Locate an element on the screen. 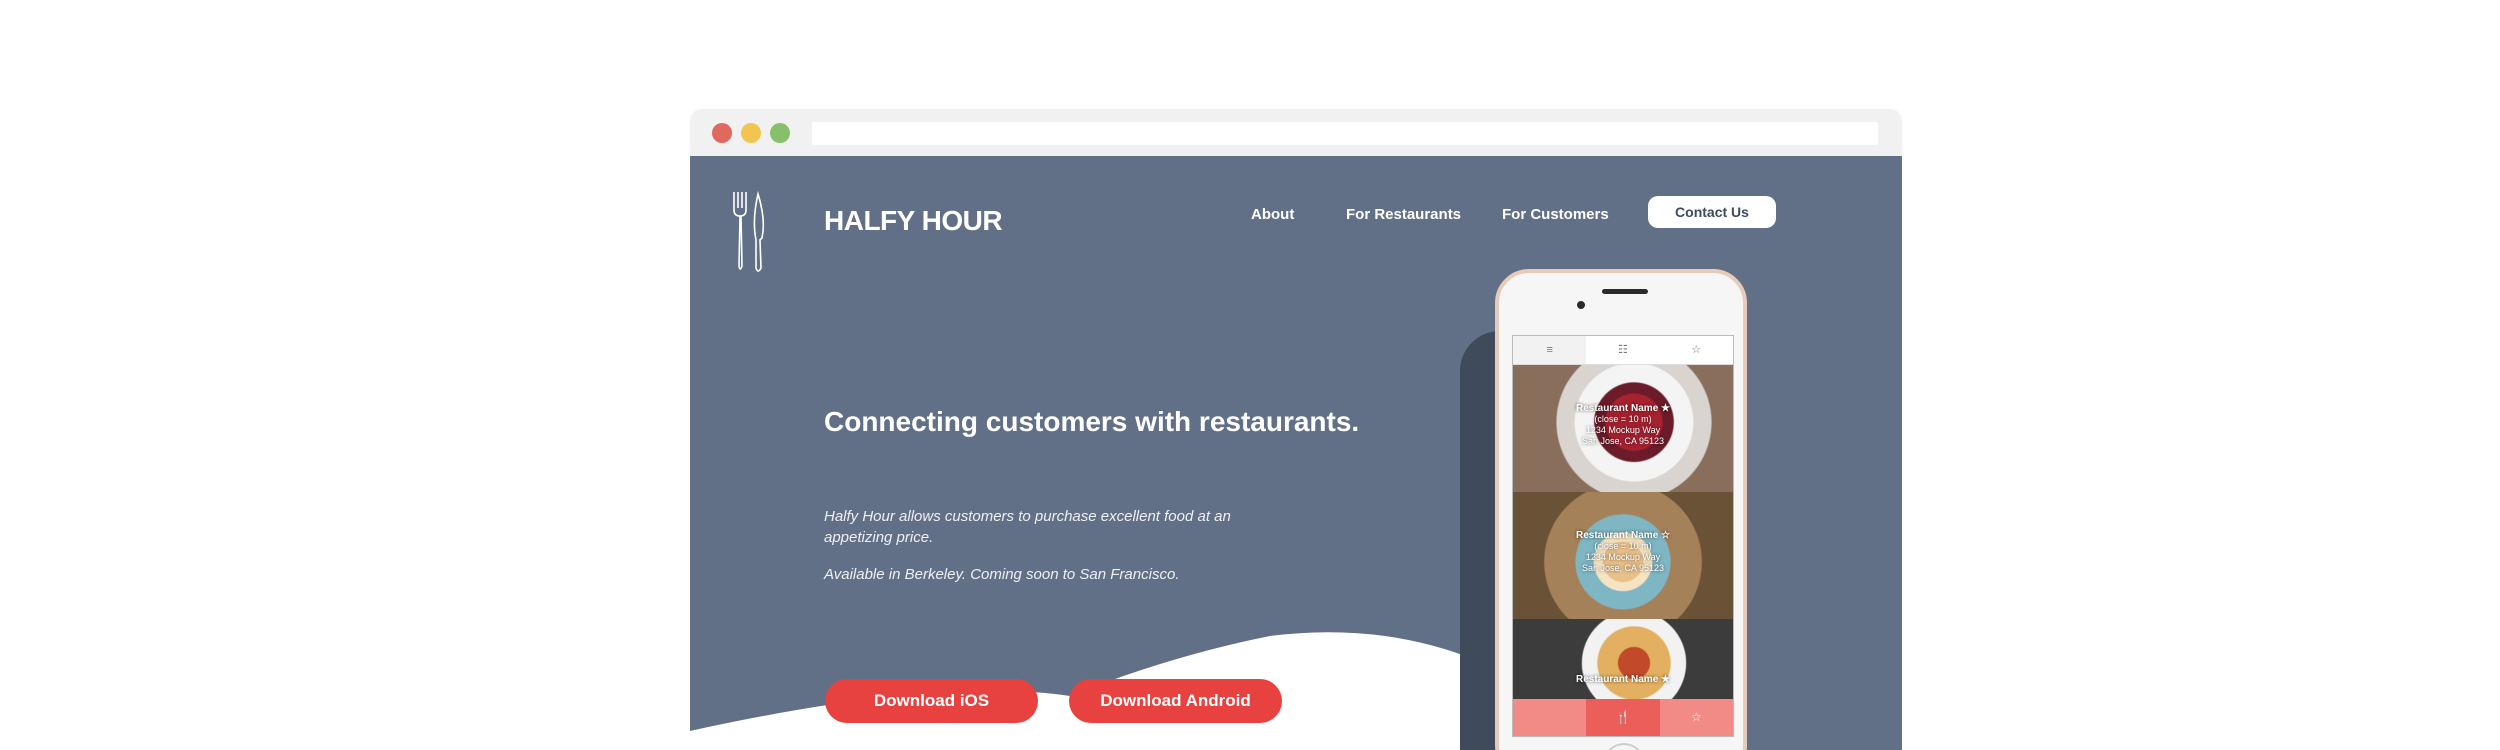 This screenshot has height=750, width=2500. contact-us-button: Contact Us is located at coordinates (1712, 212).